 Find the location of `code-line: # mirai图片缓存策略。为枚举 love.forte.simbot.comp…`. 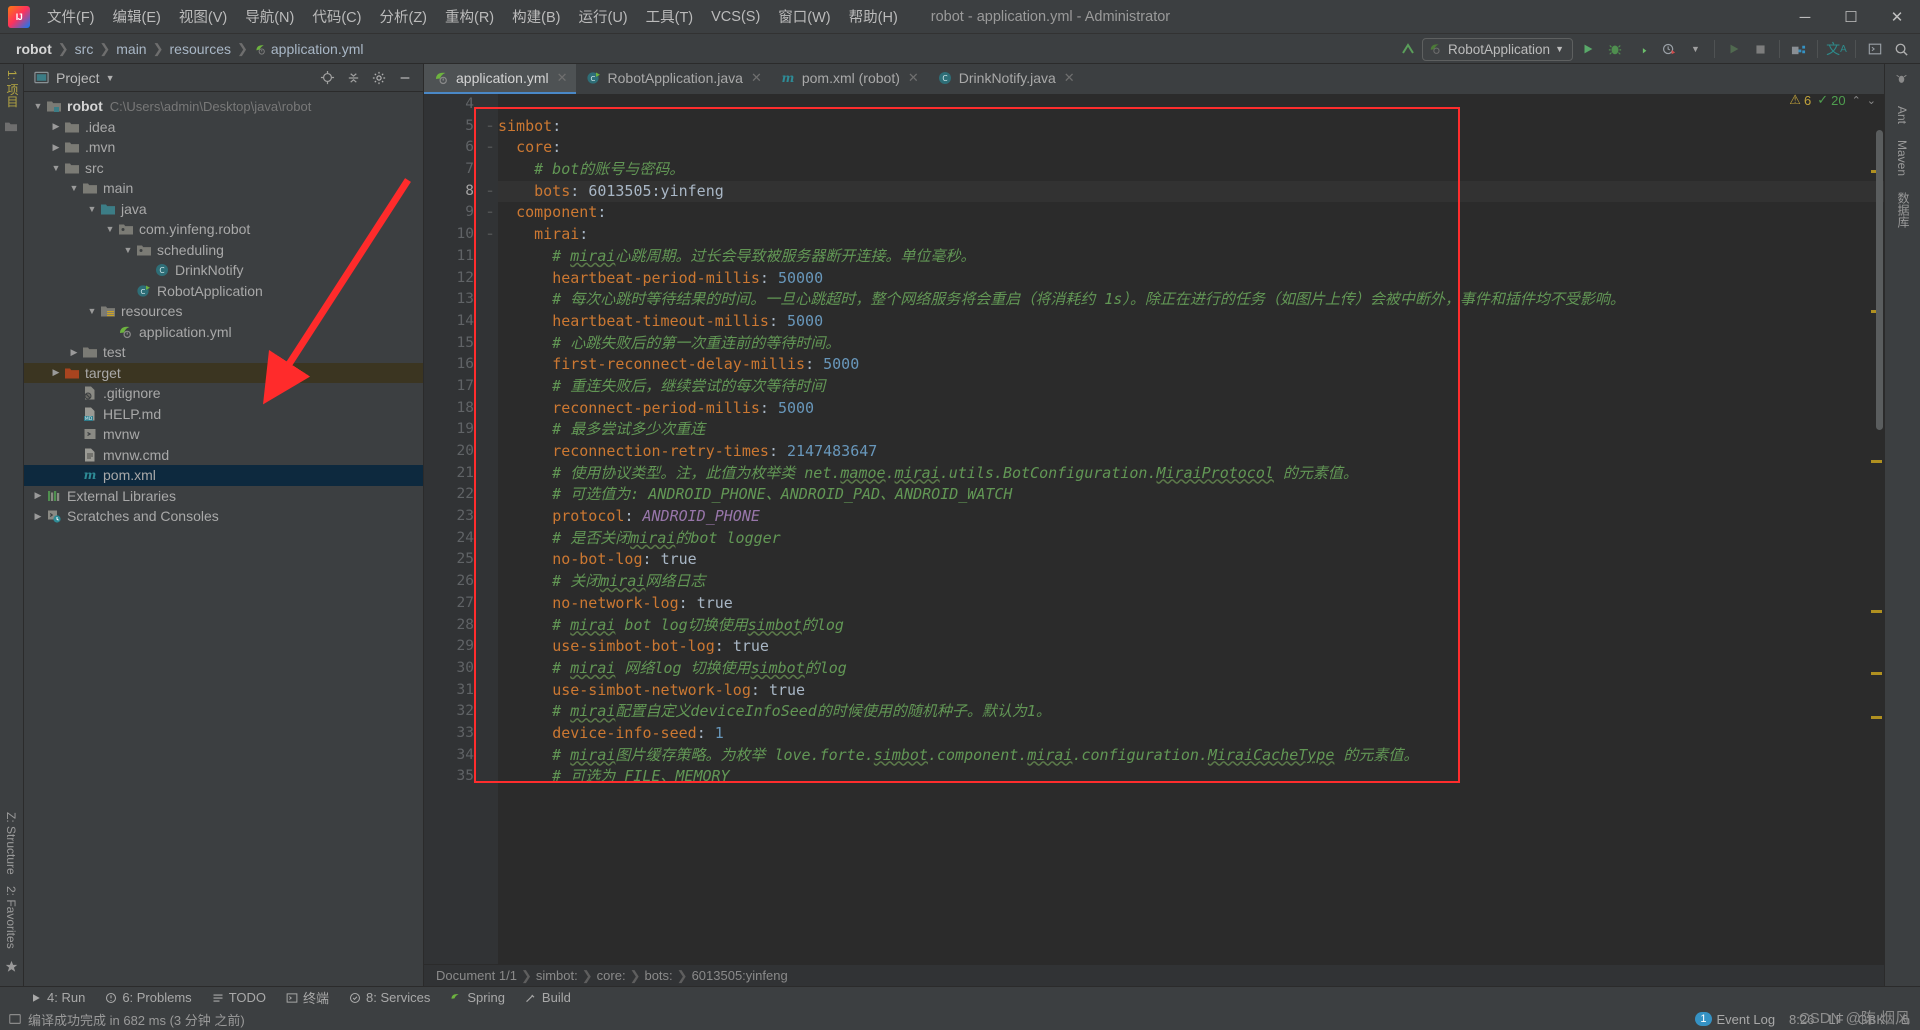

code-line: # mirai图片缓存策略。为枚举 love.forte.simbot.comp… is located at coordinates (1191, 756).